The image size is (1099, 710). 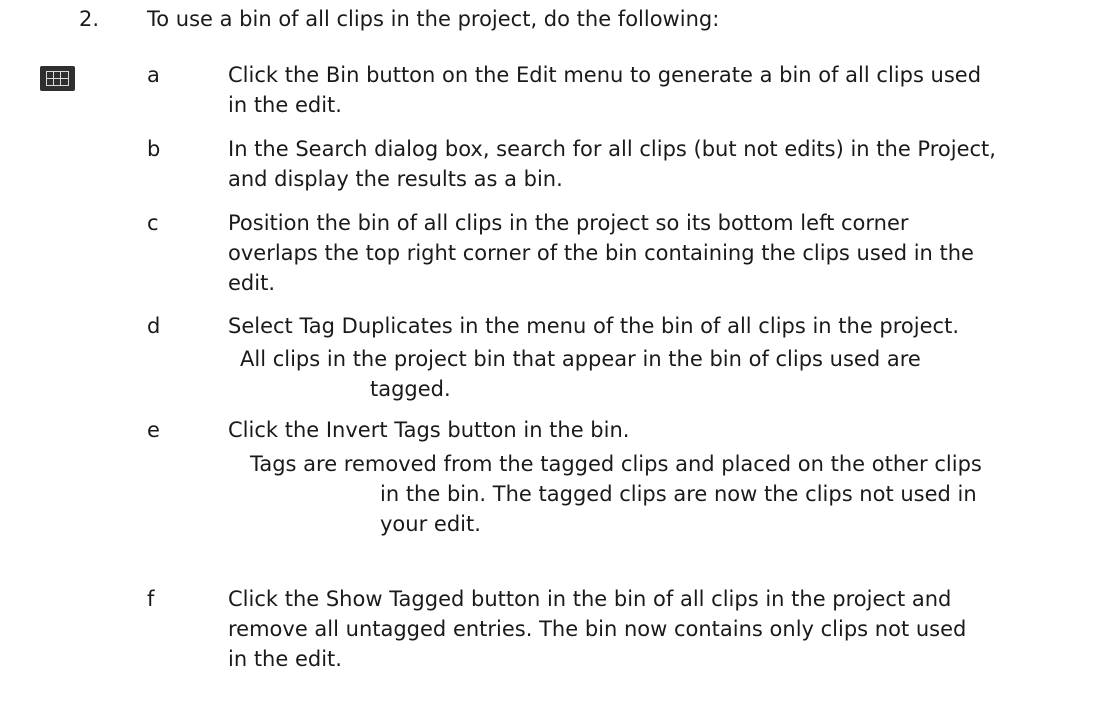 I want to click on substep-letter-f: f, so click(x=151, y=599).